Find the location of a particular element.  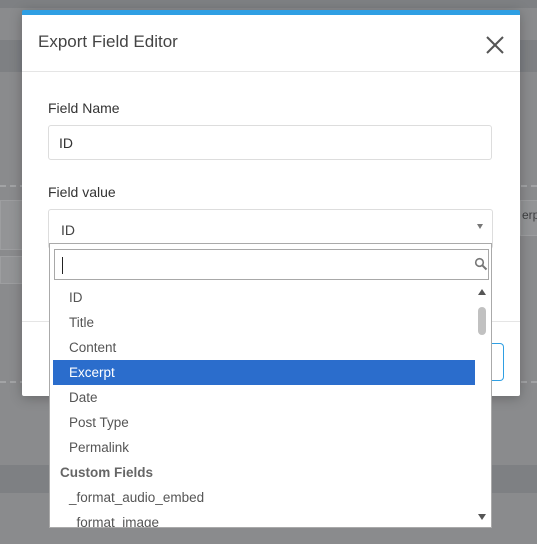

modal-header: Export Field Editor is located at coordinates (271, 43).